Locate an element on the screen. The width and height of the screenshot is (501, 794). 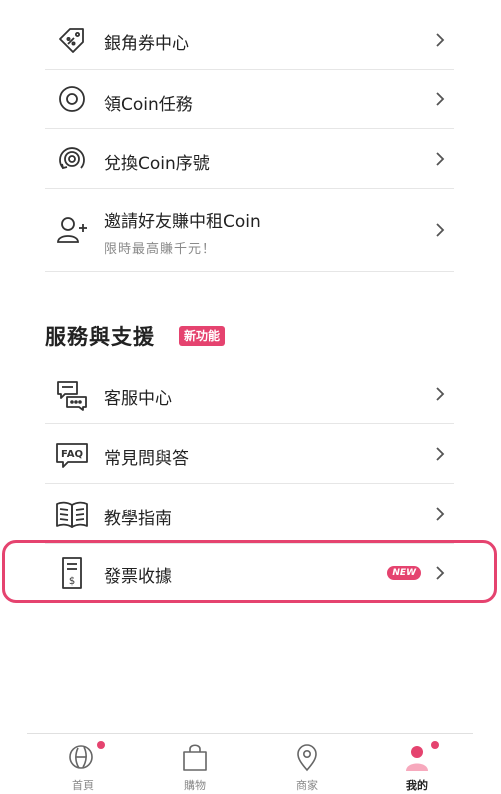
menu-item-label: 教學指南 is located at coordinates (138, 519).